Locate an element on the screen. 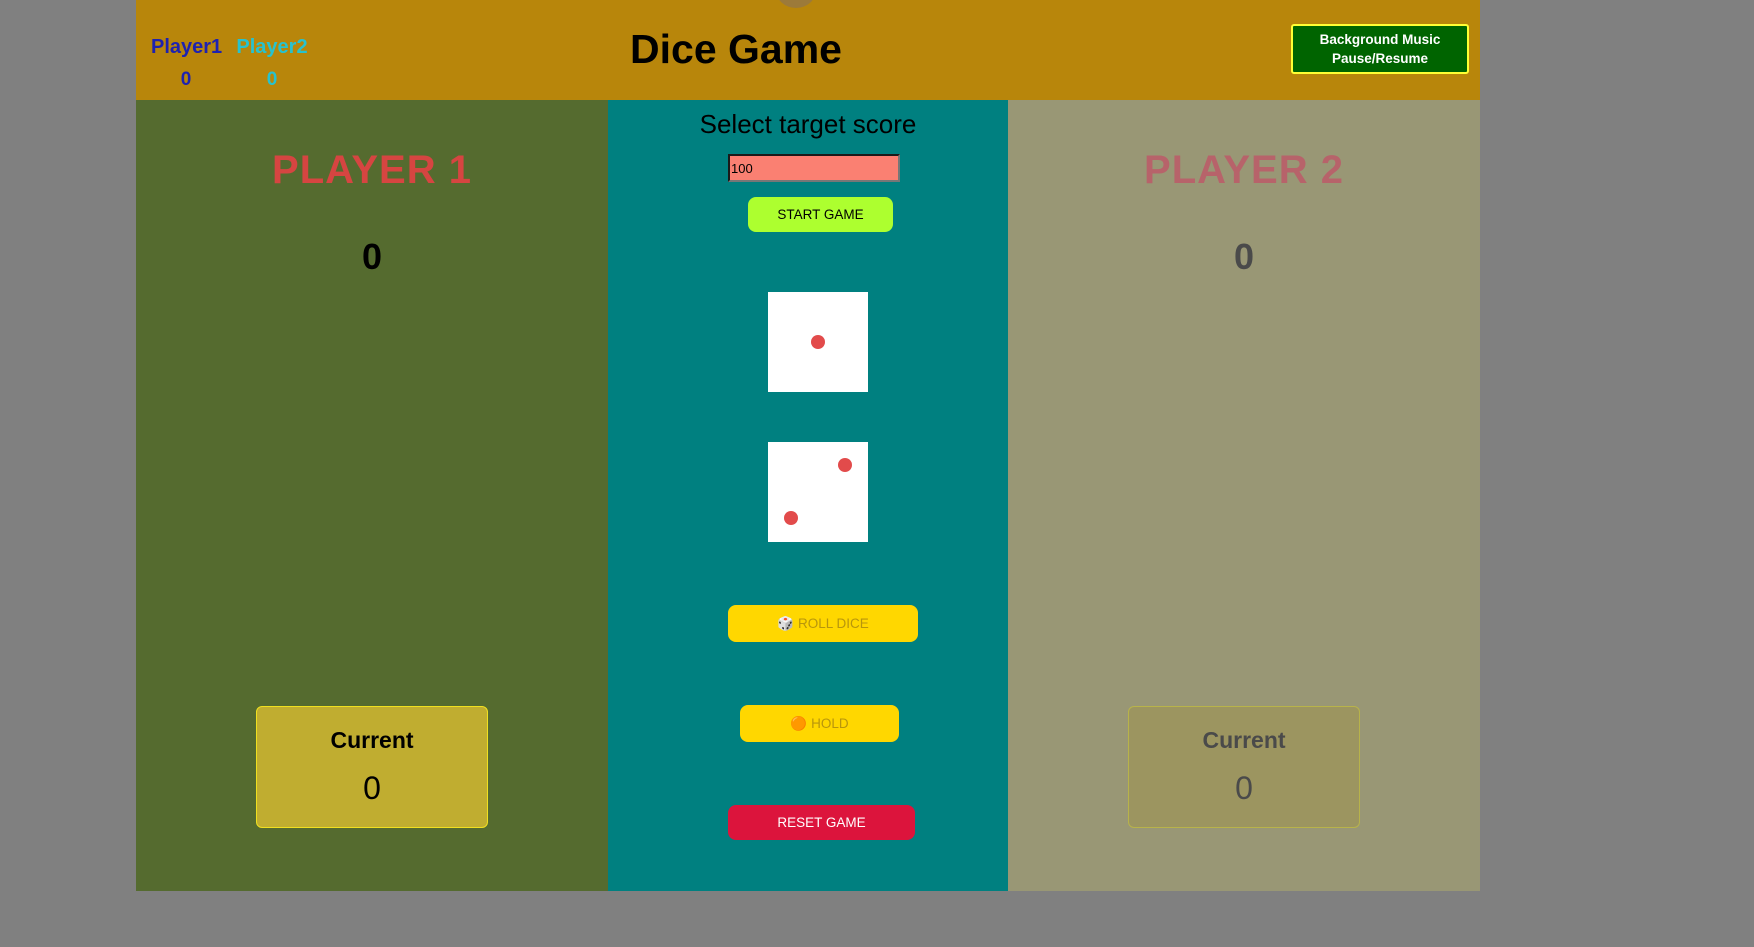 The height and width of the screenshot is (947, 1754). scoreboard-player2-name: Player2 is located at coordinates (272, 47).